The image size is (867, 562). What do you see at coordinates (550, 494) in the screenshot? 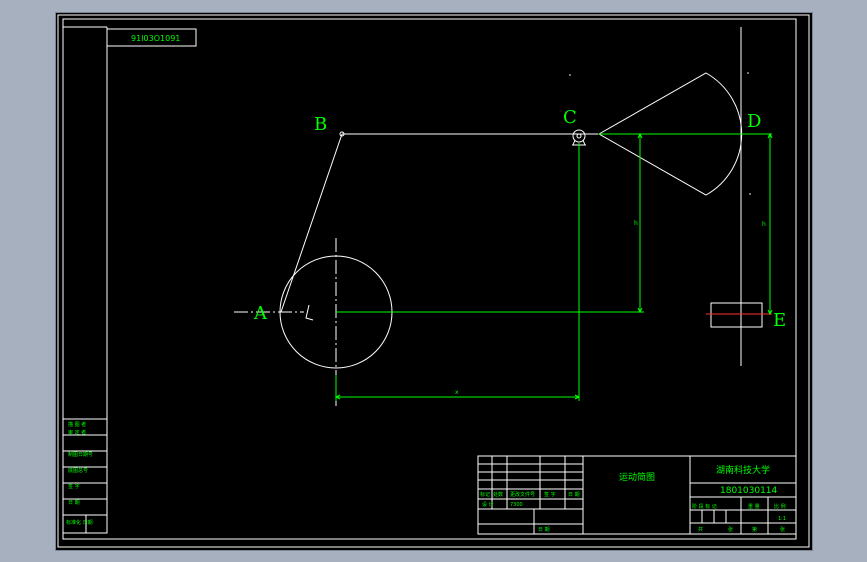
I see `rev-label-3: 签 字` at bounding box center [550, 494].